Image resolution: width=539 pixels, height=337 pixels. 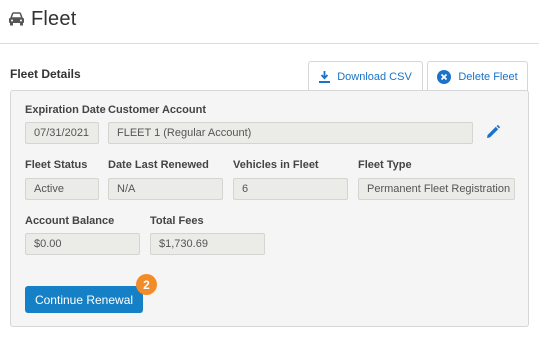 What do you see at coordinates (290, 133) in the screenshot?
I see `customer-account-field: FLEET 1 (Regular Account)` at bounding box center [290, 133].